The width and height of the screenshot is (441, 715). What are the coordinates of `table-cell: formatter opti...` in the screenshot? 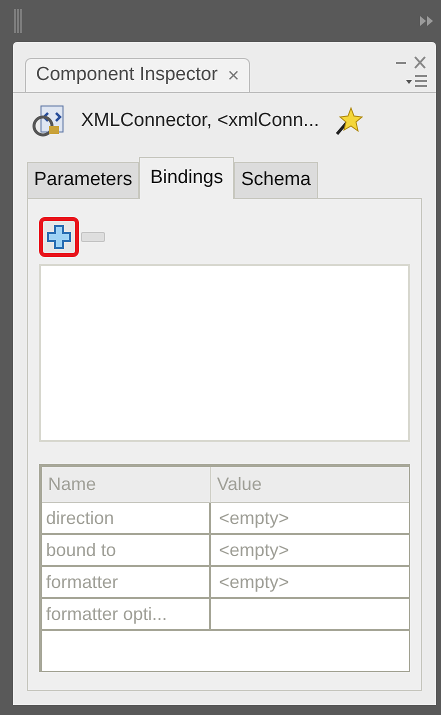 It's located at (126, 614).